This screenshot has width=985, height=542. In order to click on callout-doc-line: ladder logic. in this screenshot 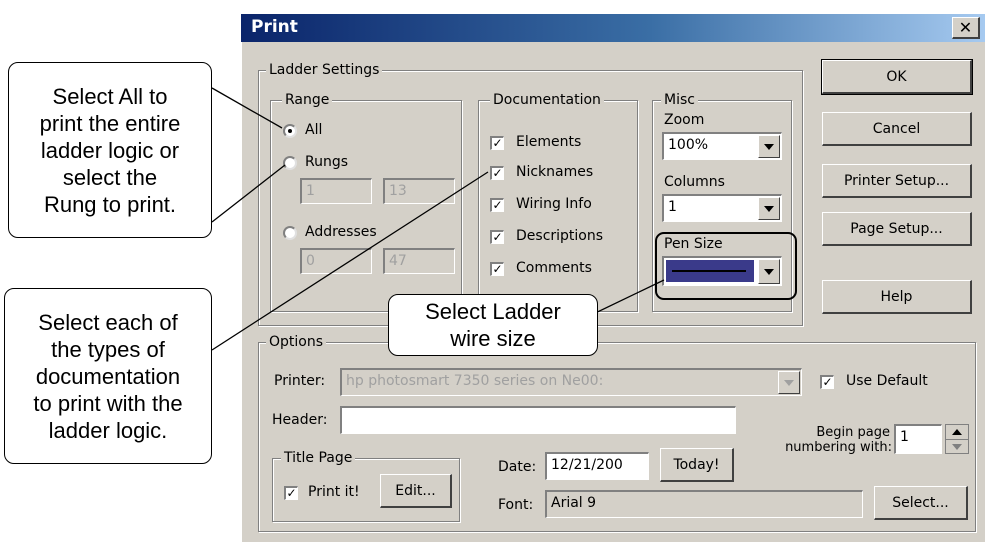, I will do `click(108, 430)`.